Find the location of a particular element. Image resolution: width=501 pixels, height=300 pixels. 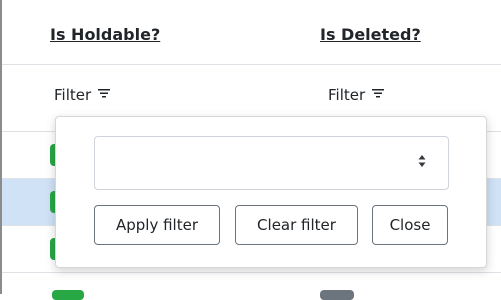

column-header-is-holdable: Is Holdable? is located at coordinates (105, 34).